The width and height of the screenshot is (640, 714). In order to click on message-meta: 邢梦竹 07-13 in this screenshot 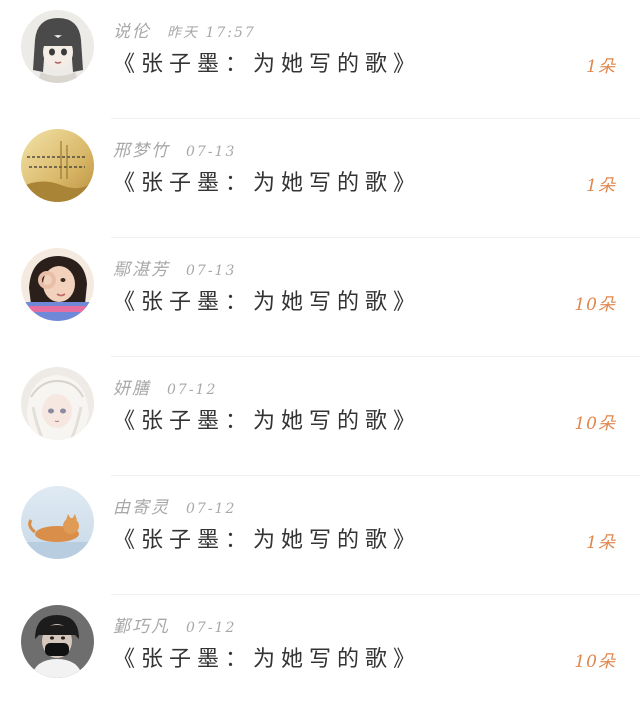, I will do `click(175, 148)`.